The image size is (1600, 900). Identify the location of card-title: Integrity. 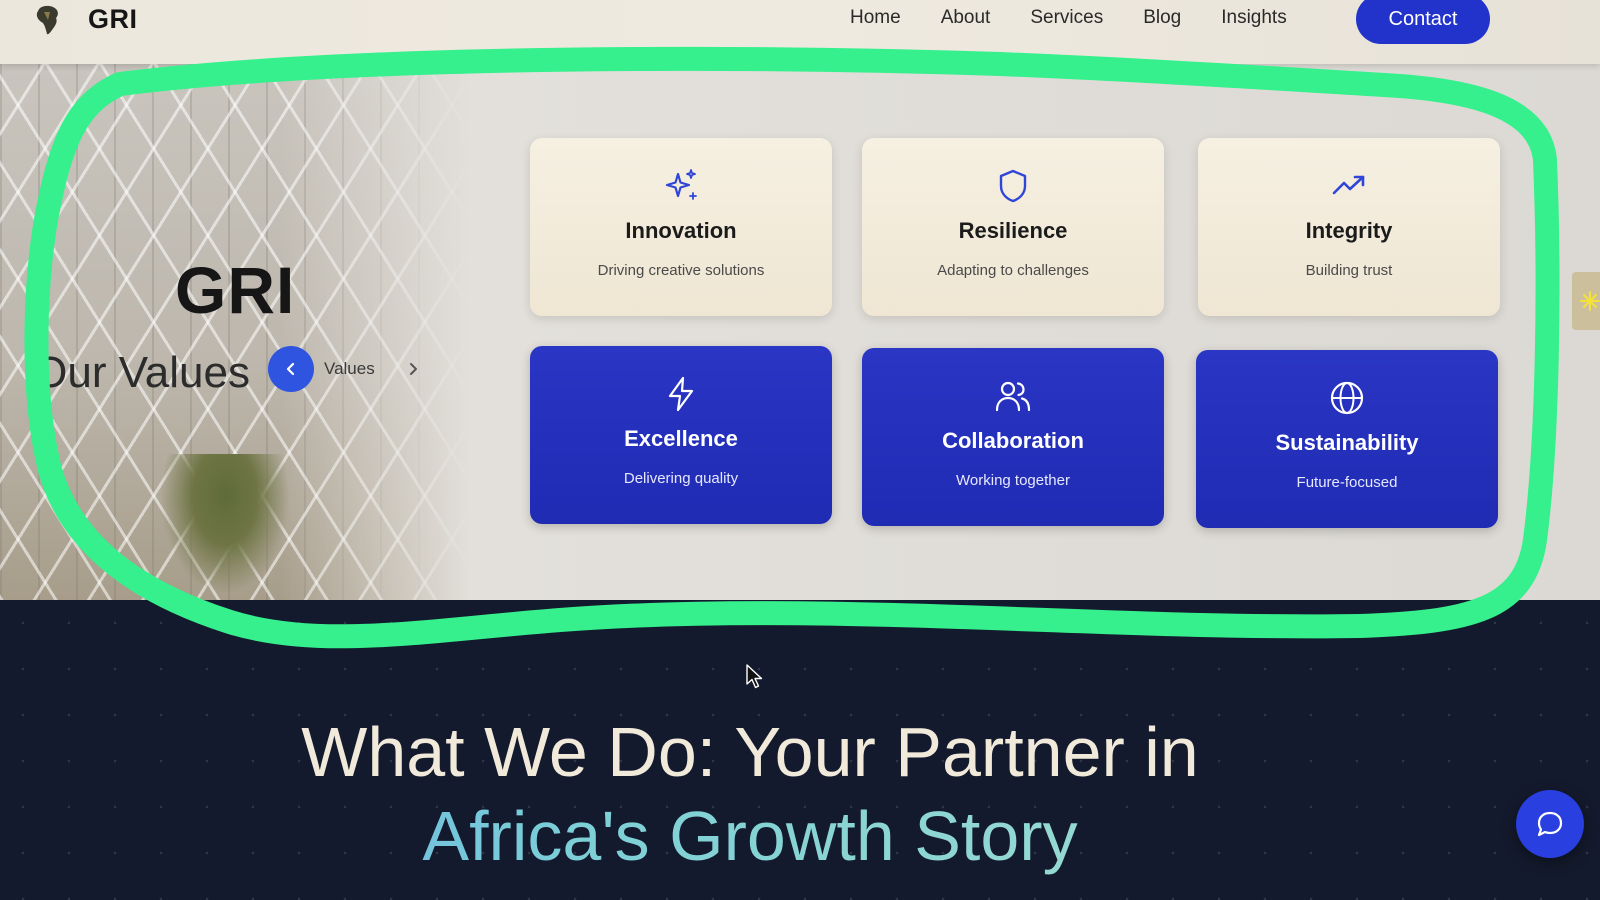
(1349, 230).